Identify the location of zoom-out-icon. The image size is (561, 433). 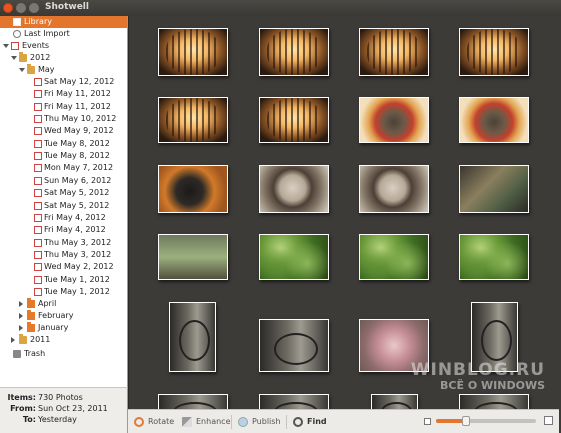
(427, 421).